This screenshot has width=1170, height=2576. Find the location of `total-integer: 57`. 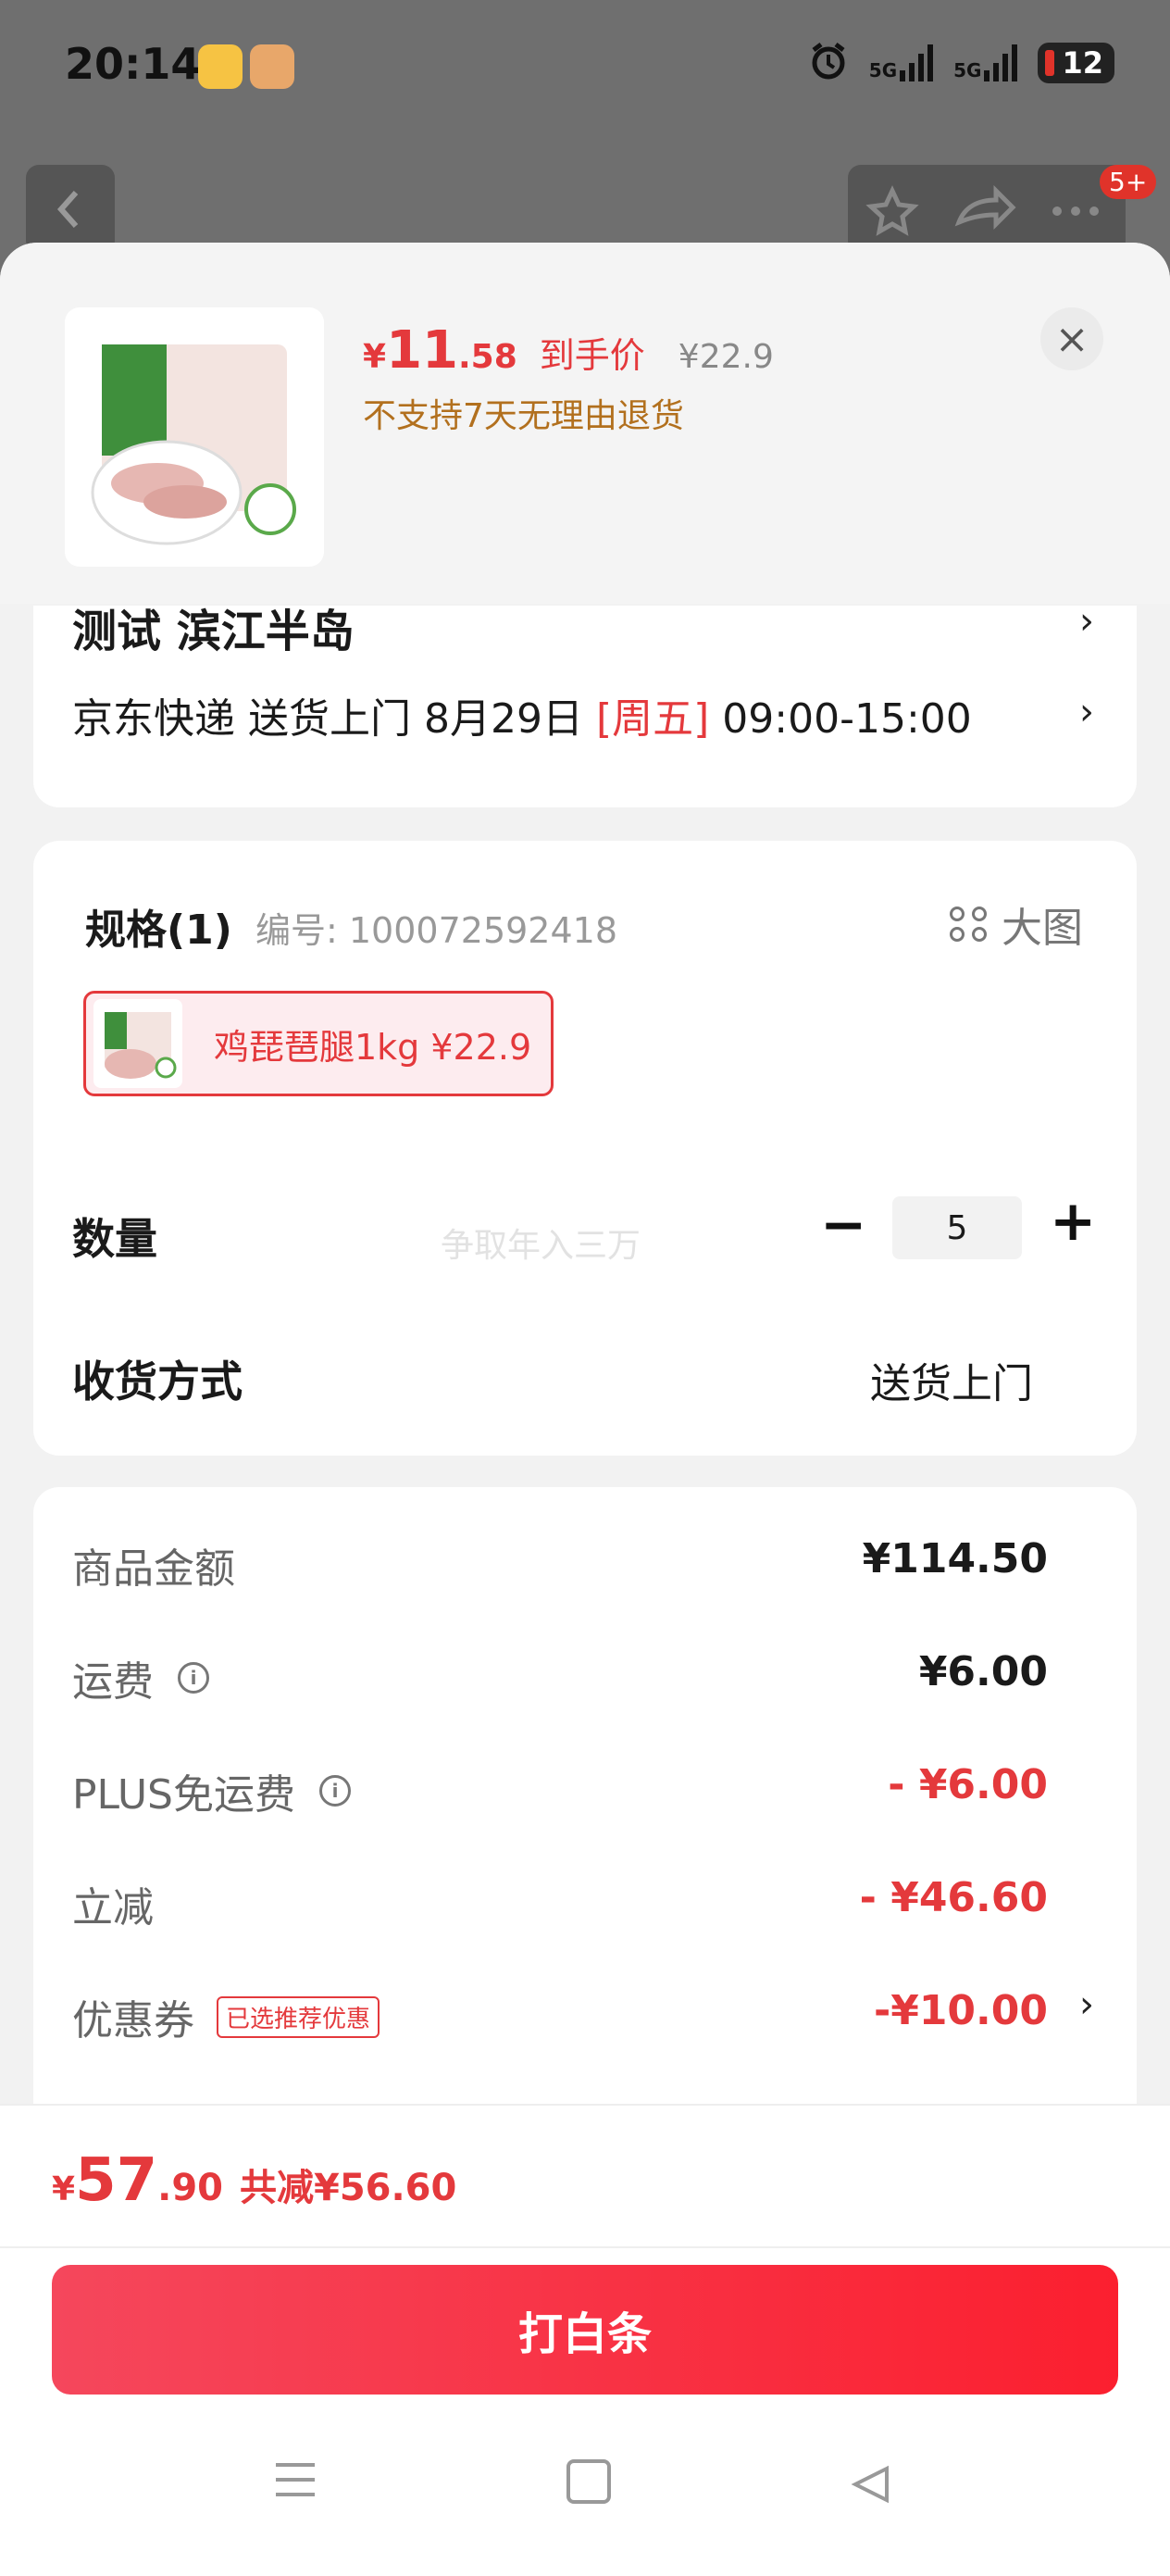

total-integer: 57 is located at coordinates (116, 2181).